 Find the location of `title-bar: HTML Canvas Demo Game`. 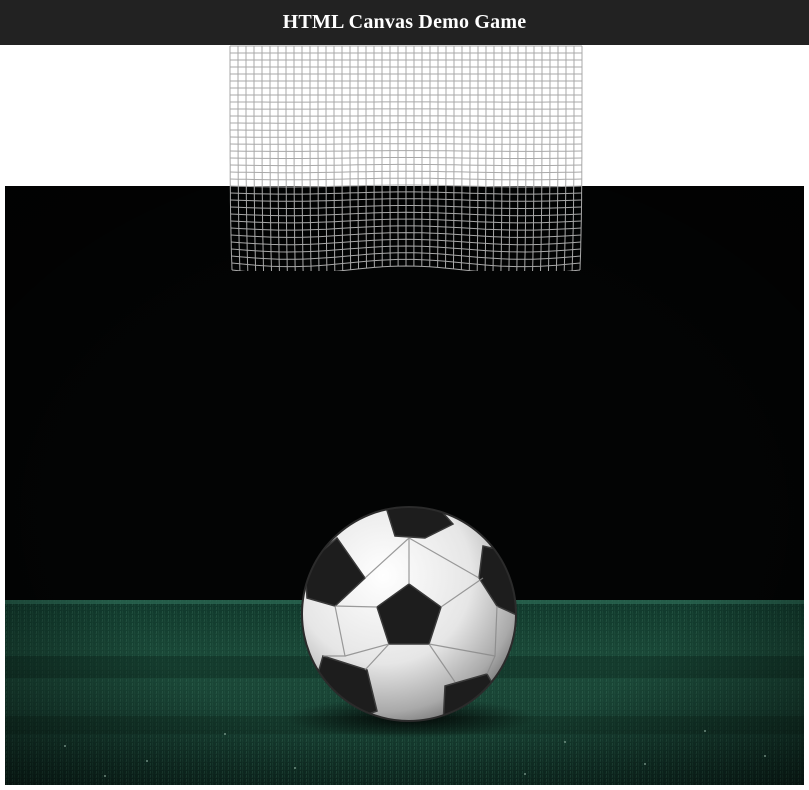

title-bar: HTML Canvas Demo Game is located at coordinates (404, 22).